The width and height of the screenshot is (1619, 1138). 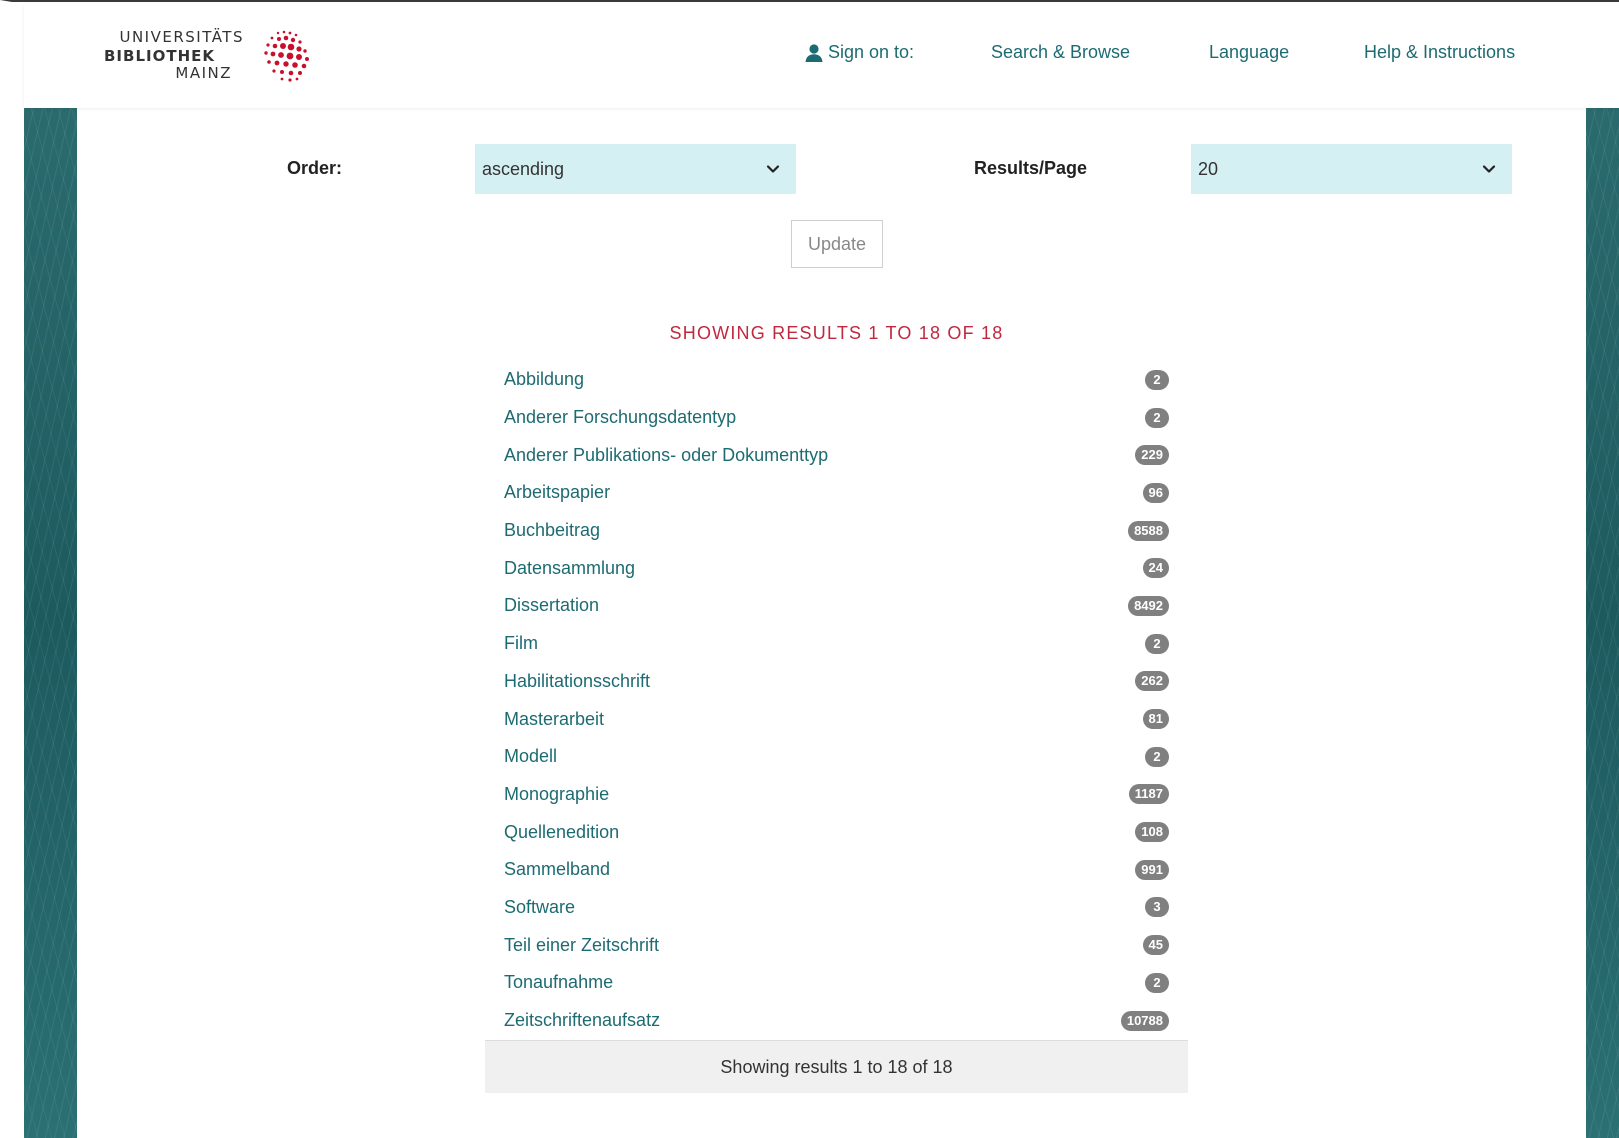 I want to click on order-label: Order:, so click(x=315, y=168).